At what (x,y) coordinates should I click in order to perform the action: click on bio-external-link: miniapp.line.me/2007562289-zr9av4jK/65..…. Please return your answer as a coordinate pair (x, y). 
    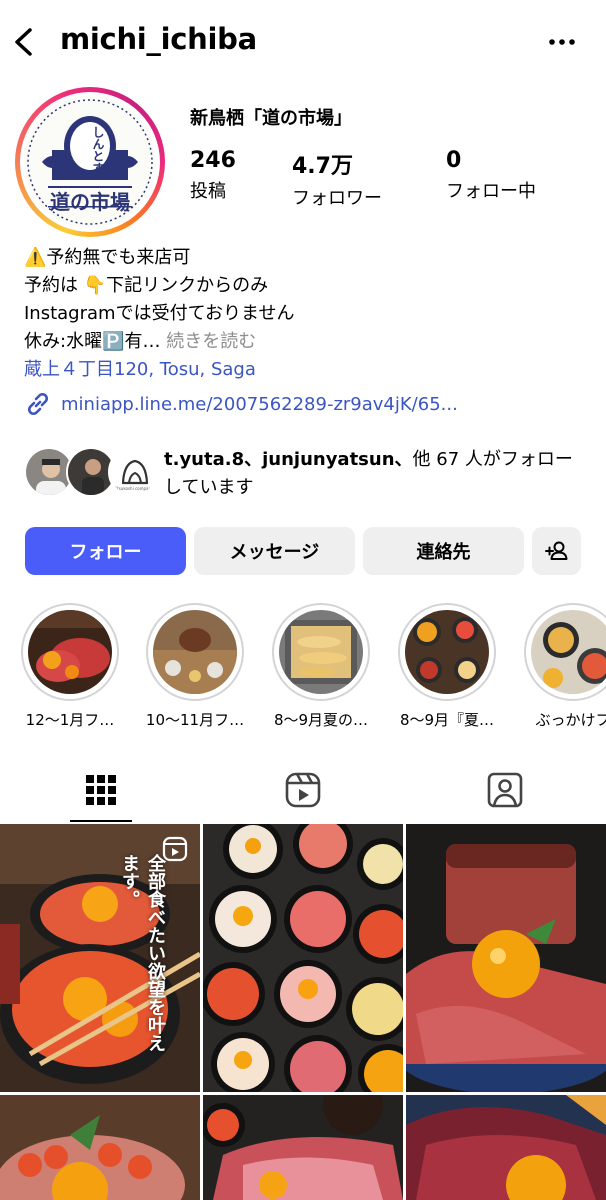
    Looking at the image, I should click on (241, 404).